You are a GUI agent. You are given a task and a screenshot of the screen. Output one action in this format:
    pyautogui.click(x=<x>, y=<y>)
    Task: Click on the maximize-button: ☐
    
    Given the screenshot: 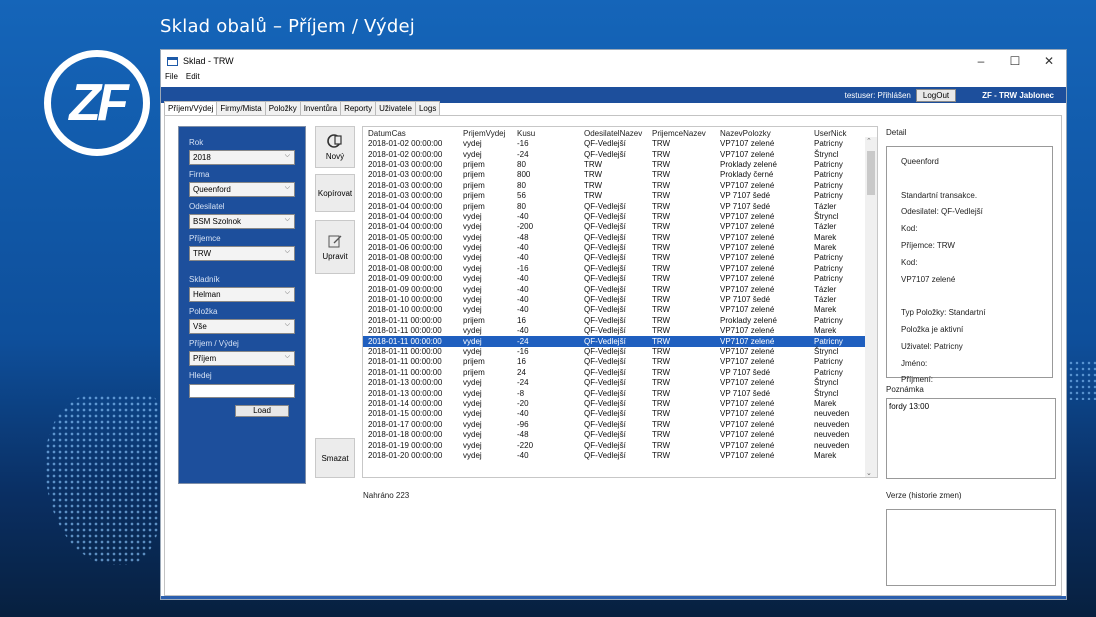 What is the action you would take?
    pyautogui.click(x=1015, y=61)
    